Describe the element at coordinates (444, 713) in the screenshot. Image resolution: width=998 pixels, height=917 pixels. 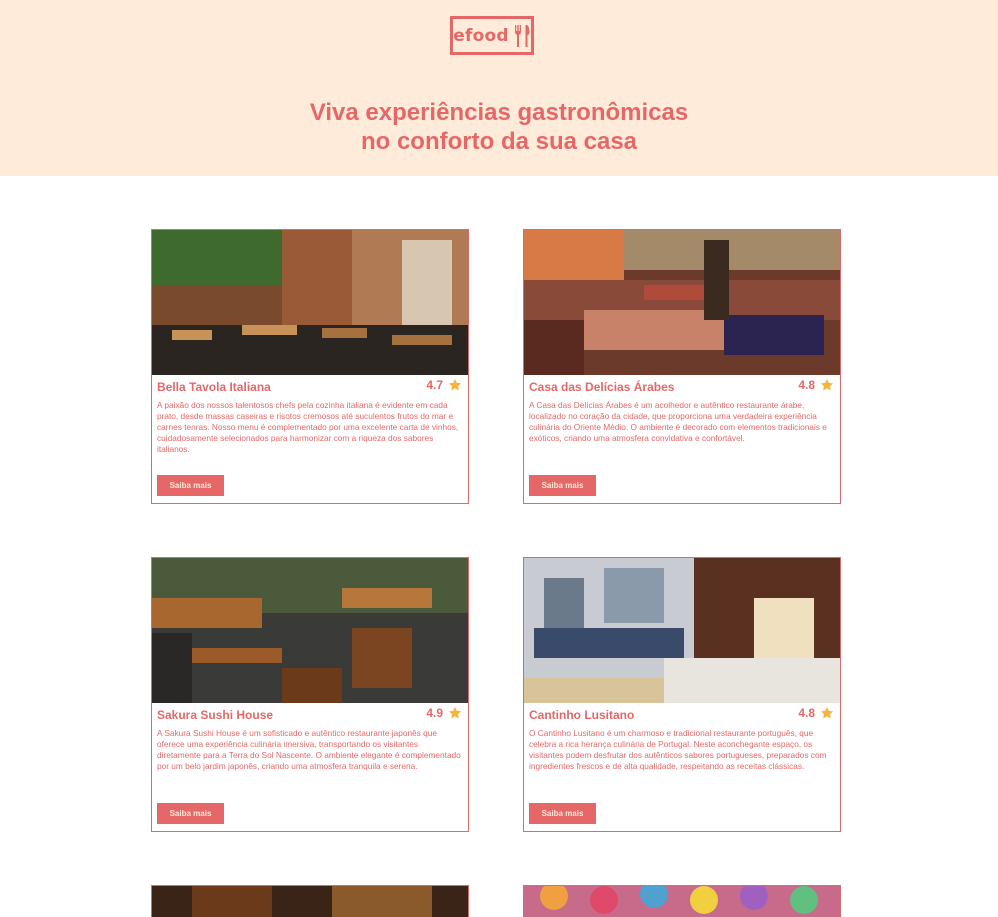
I see `restaurant-rating: 4.9` at that location.